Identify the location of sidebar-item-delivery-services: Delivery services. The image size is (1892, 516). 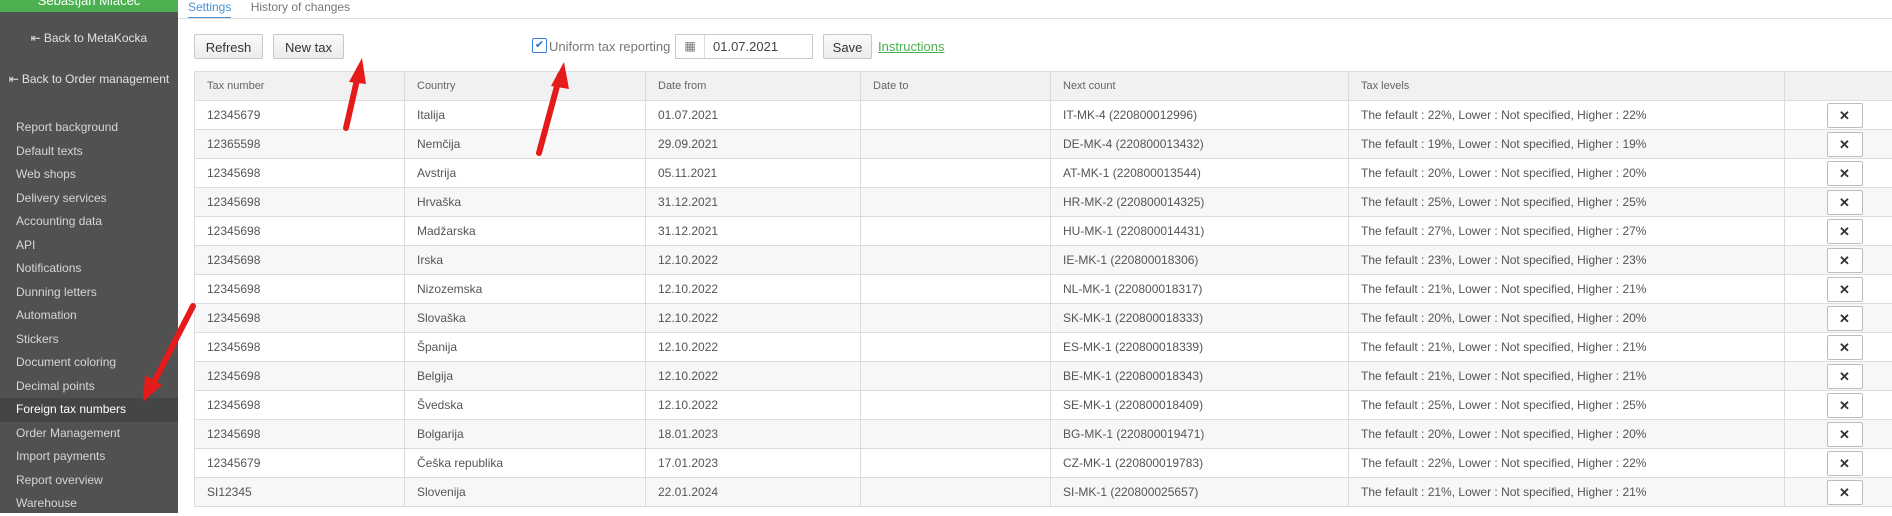
(89, 199).